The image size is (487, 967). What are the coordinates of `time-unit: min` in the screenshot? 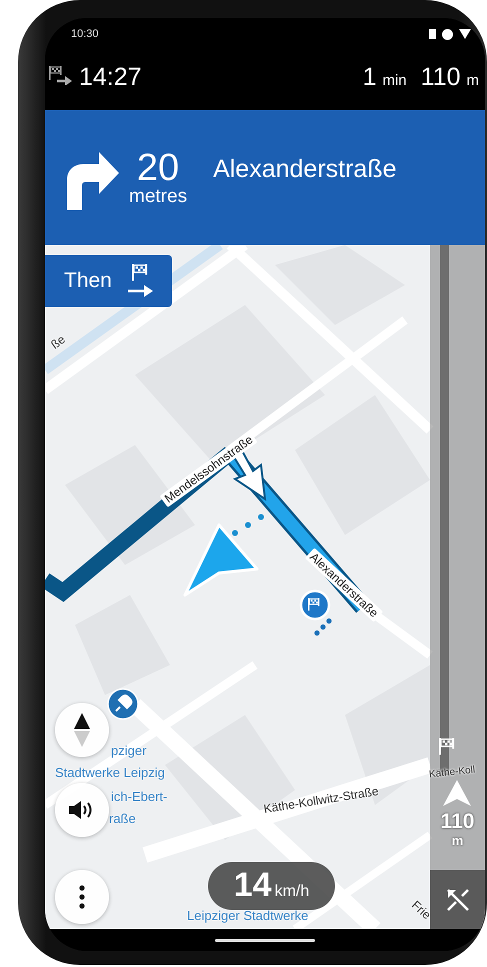 It's located at (394, 80).